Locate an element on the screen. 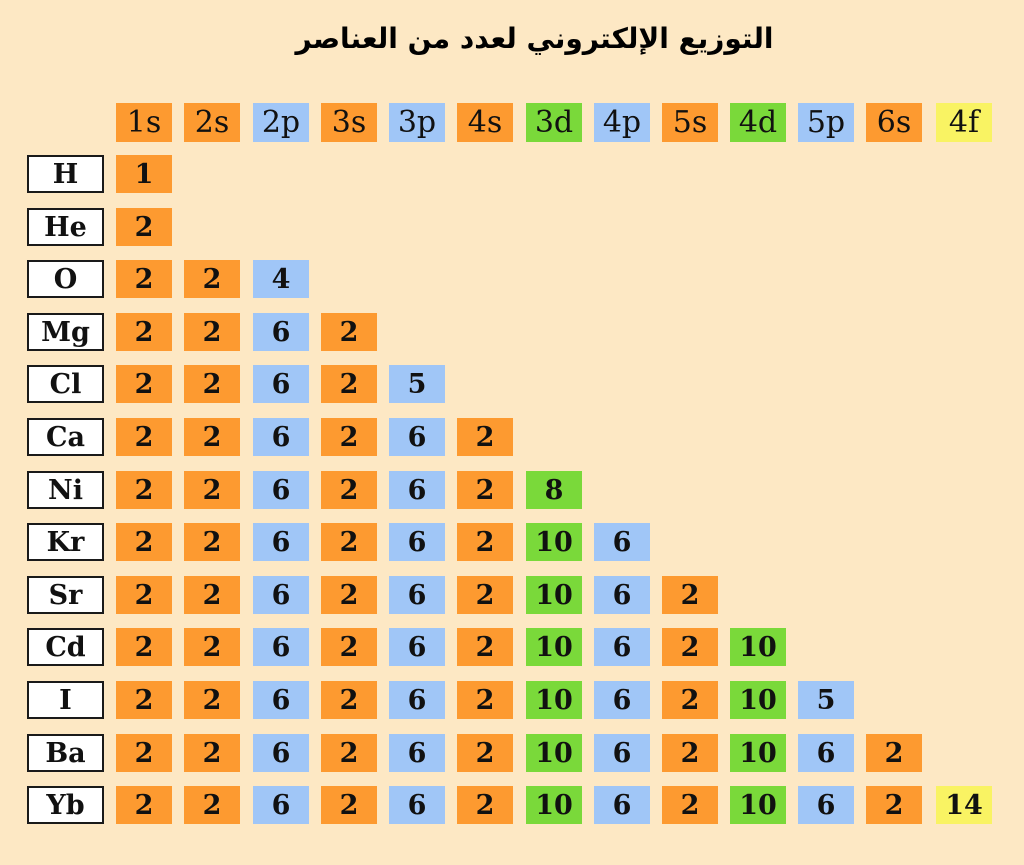  electron-count-Ba-2s: 2 is located at coordinates (212, 753).